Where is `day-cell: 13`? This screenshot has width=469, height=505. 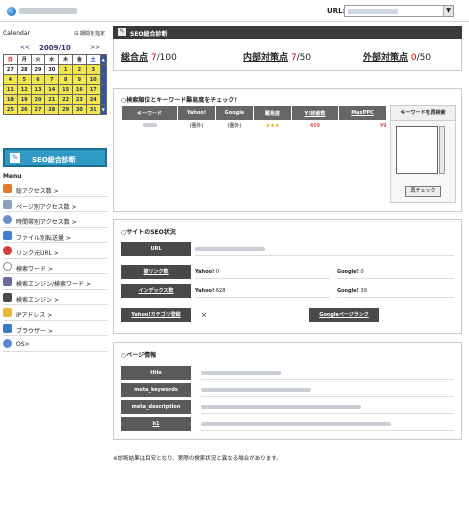 day-cell: 13 is located at coordinates (38, 89).